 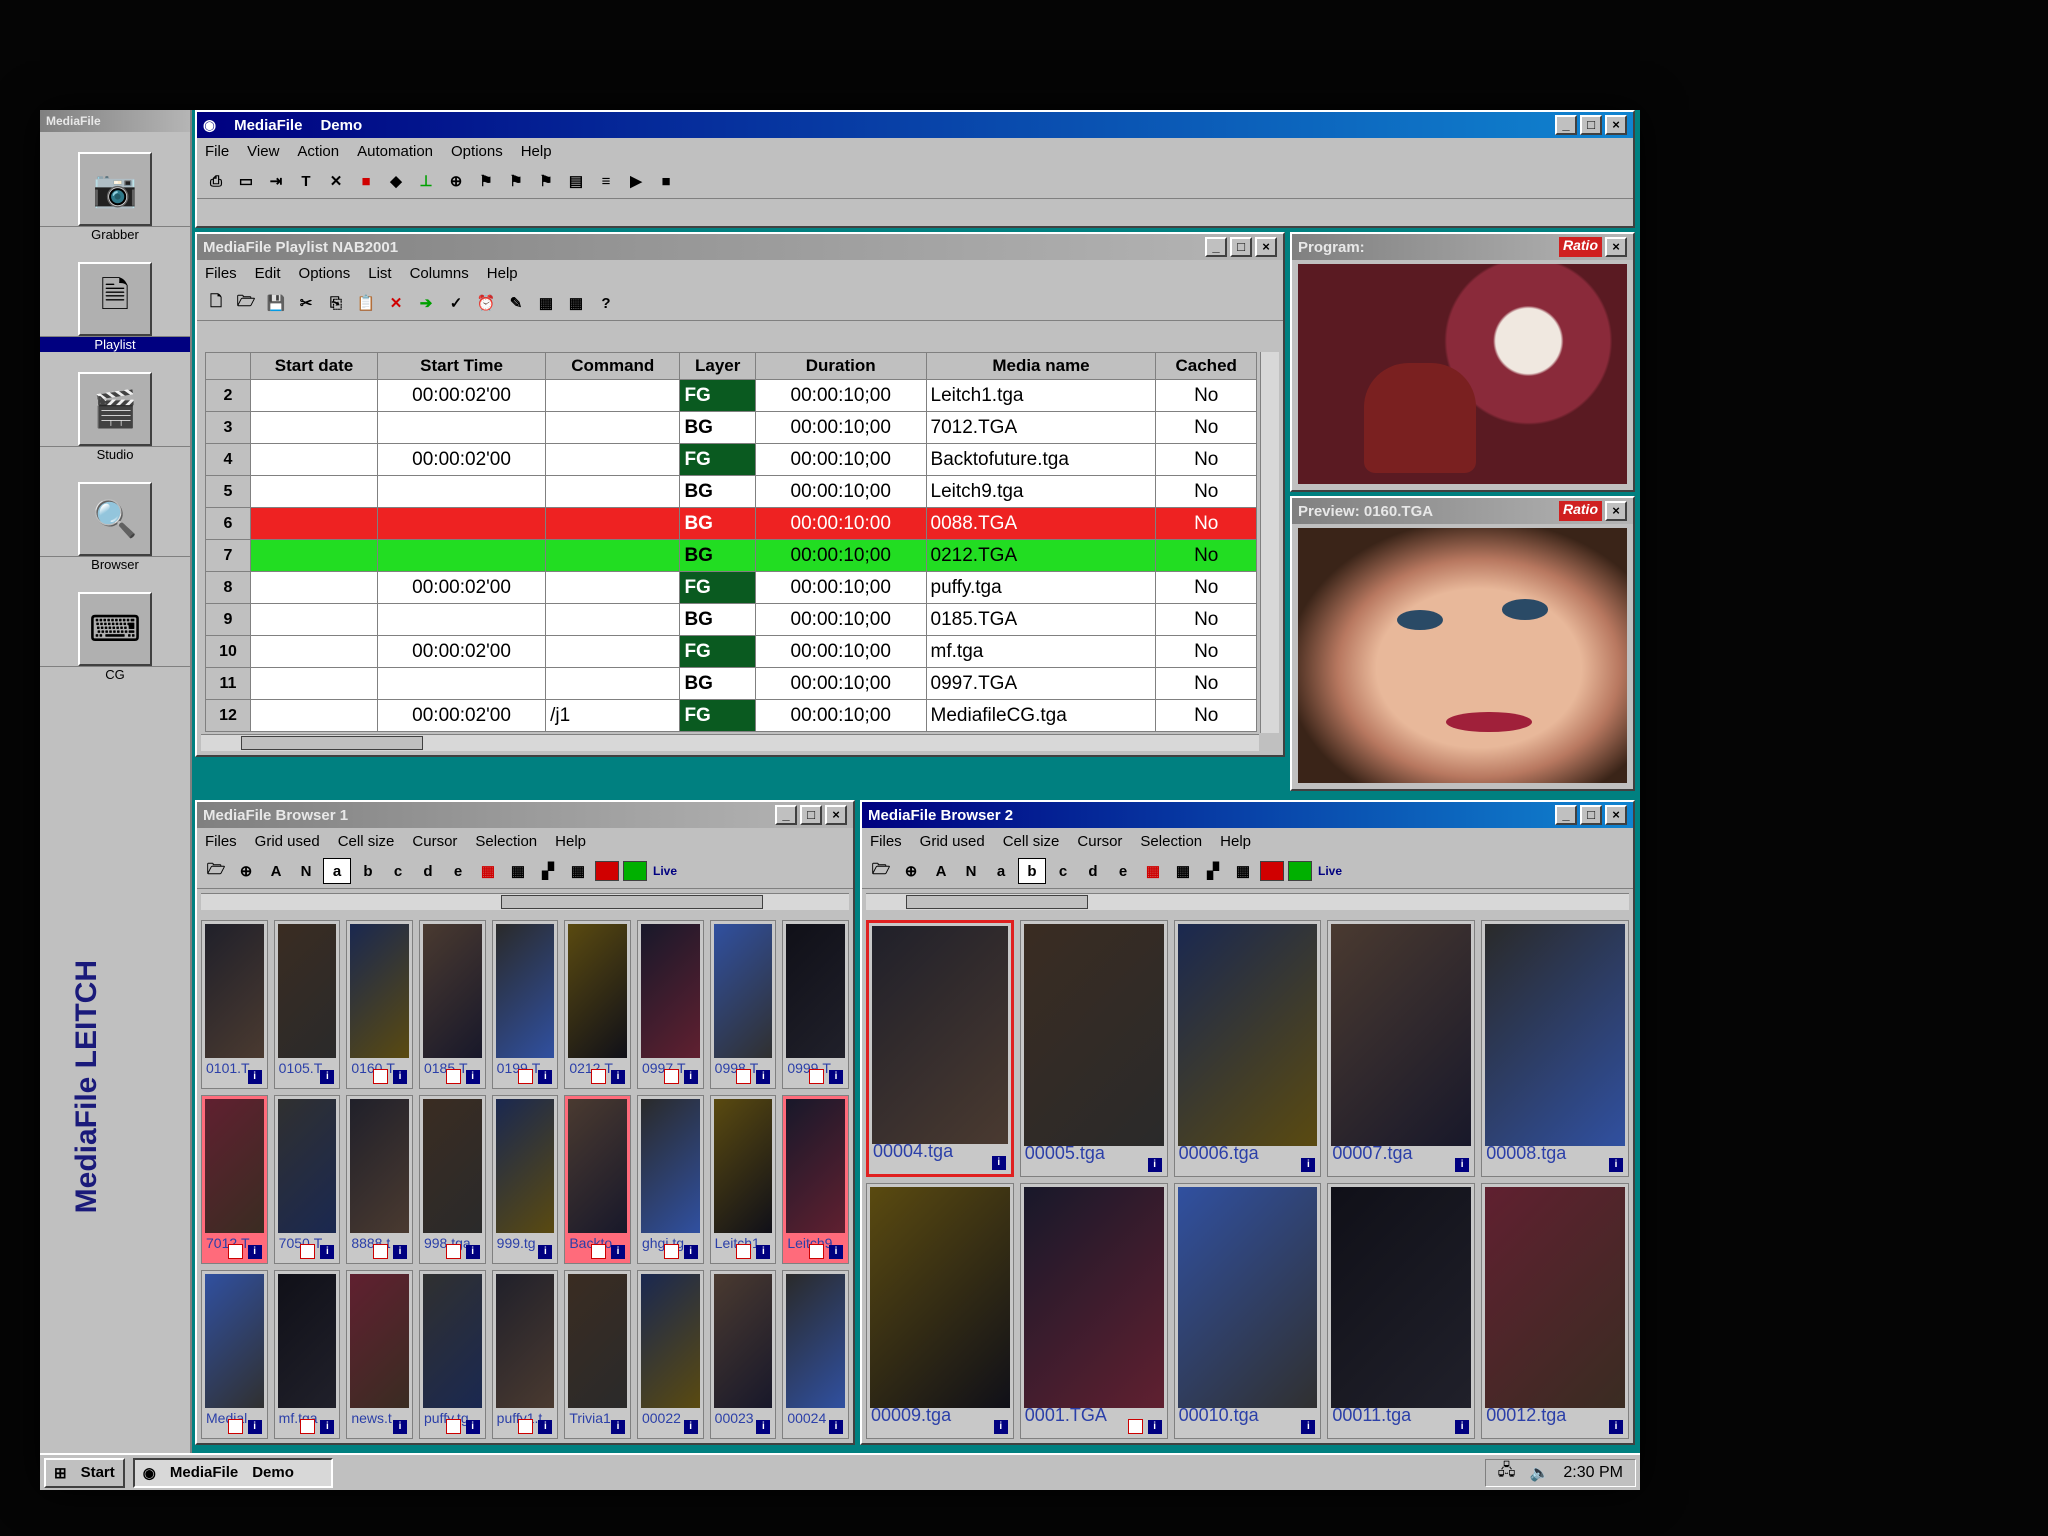 What do you see at coordinates (246, 181) in the screenshot?
I see `open-icon: ▭` at bounding box center [246, 181].